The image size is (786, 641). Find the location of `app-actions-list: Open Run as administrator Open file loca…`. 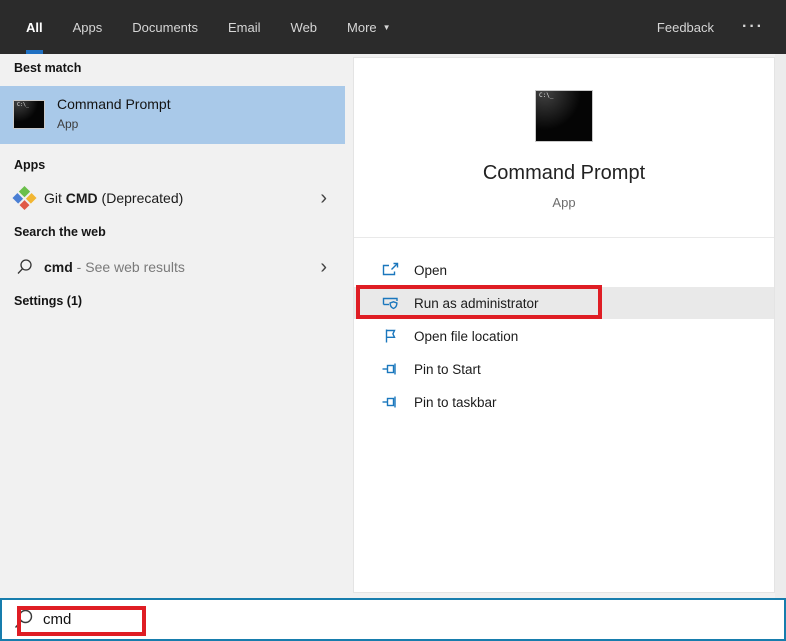

app-actions-list: Open Run as administrator Open file loca… is located at coordinates (564, 336).